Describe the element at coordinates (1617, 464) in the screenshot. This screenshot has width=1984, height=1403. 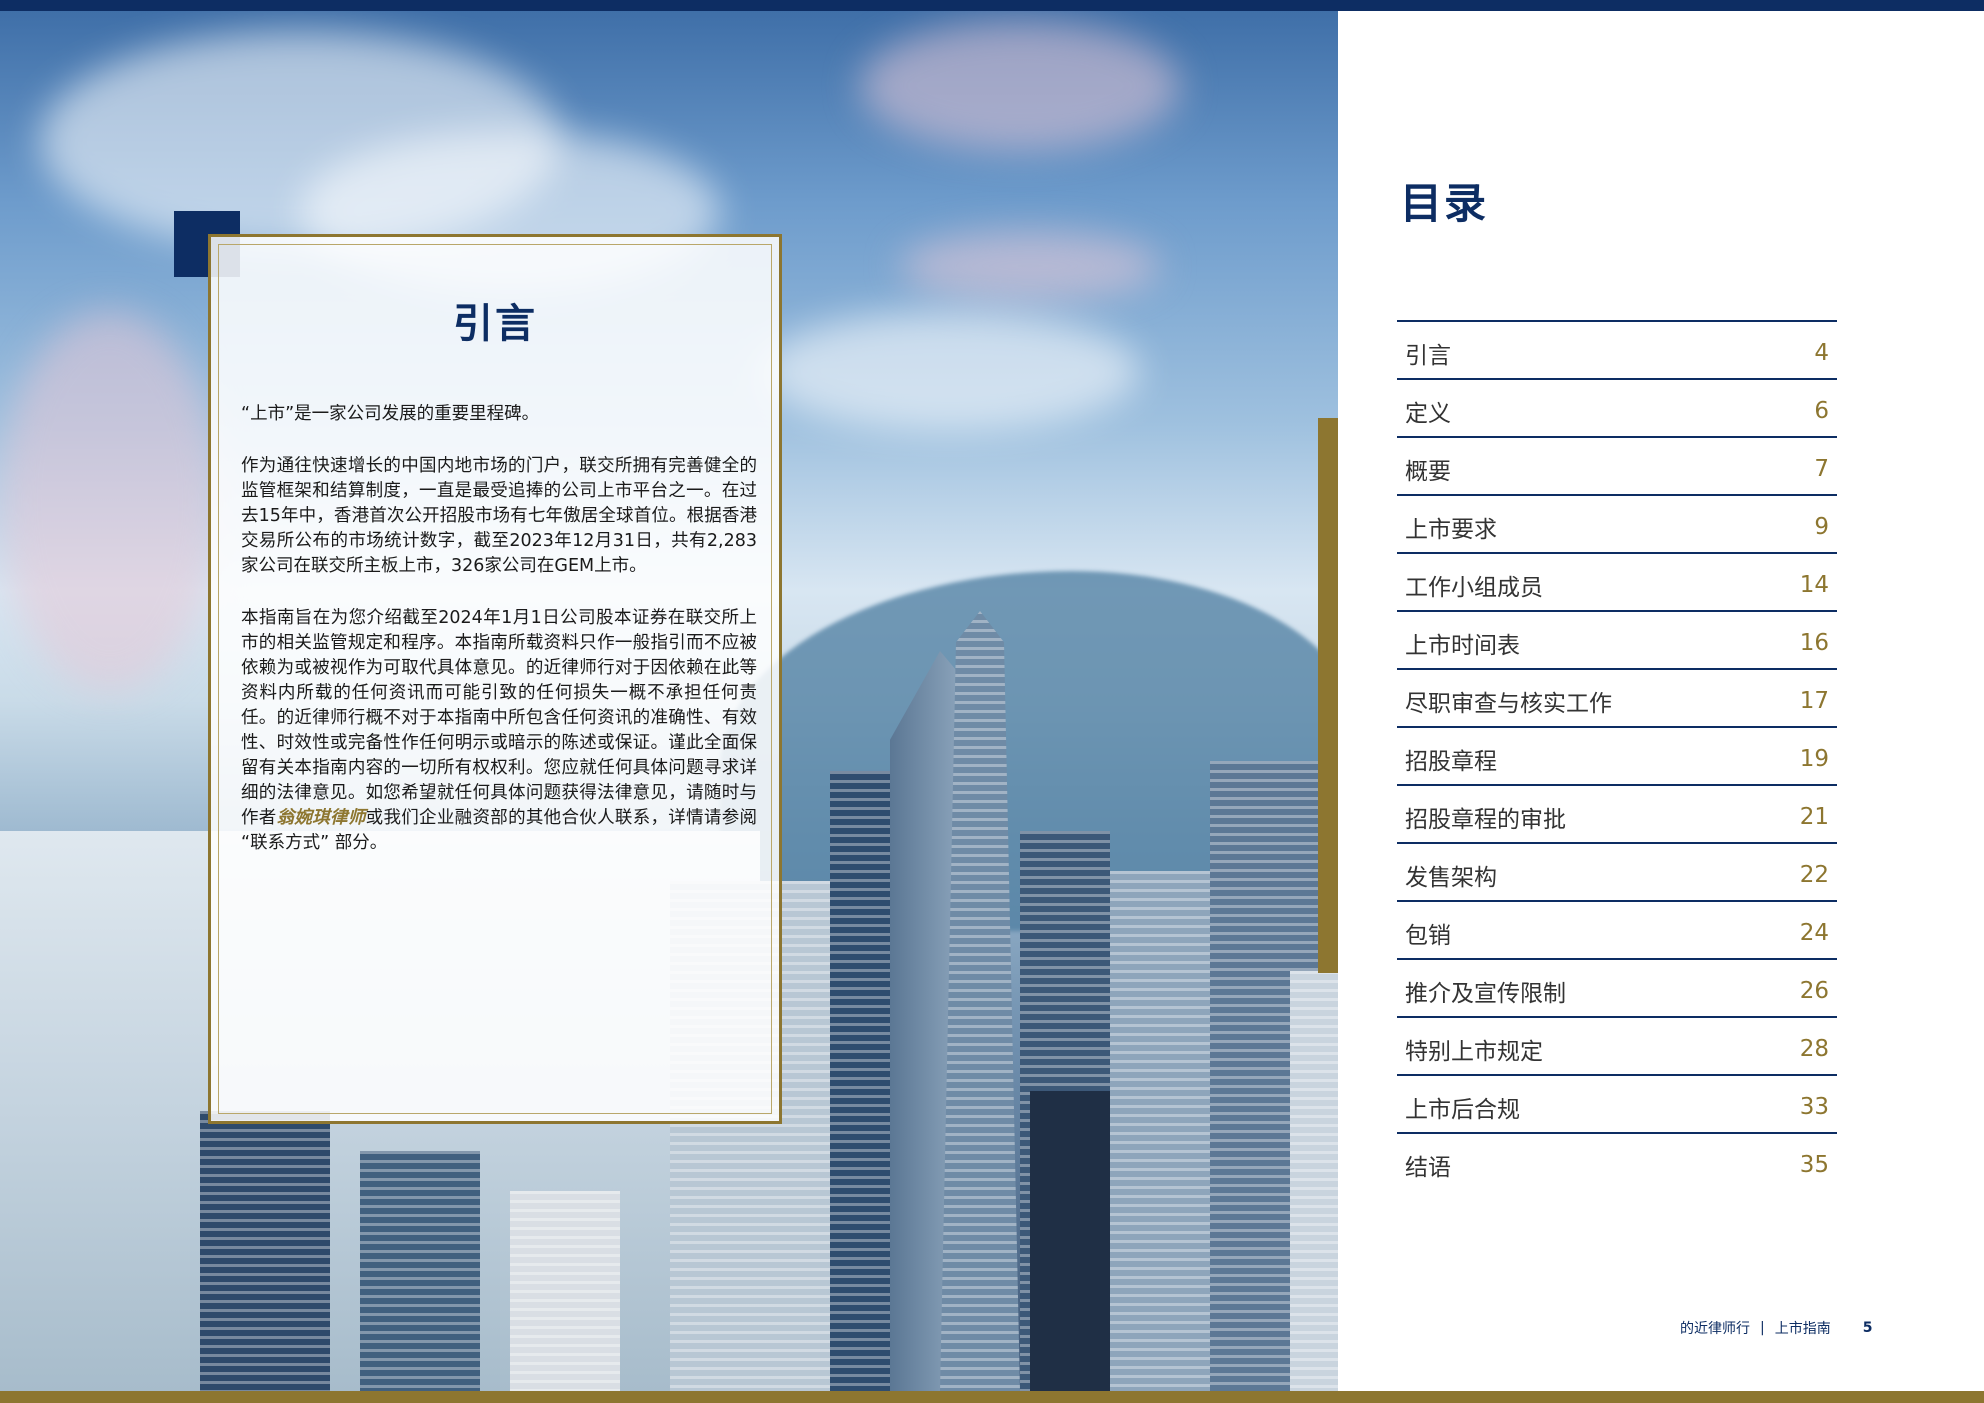
I see `toc-item: 概要 7` at that location.